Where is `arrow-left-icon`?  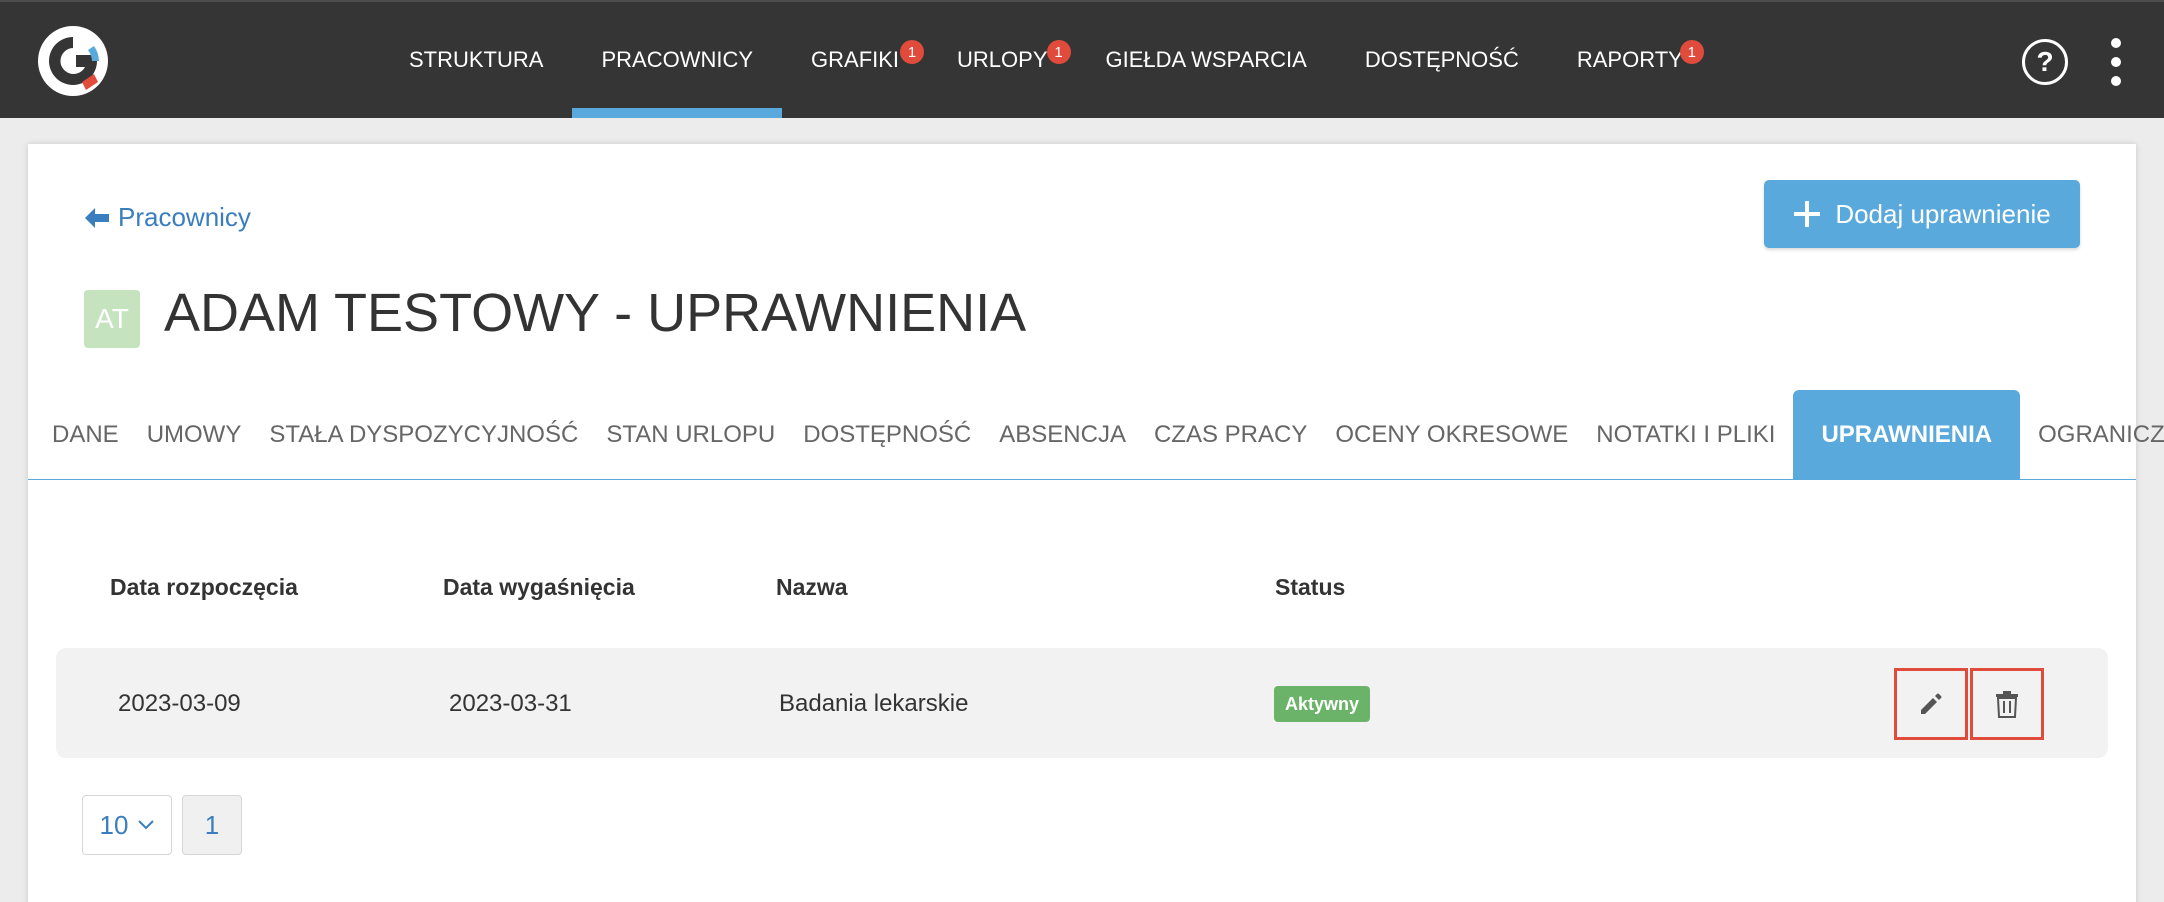
arrow-left-icon is located at coordinates (97, 217).